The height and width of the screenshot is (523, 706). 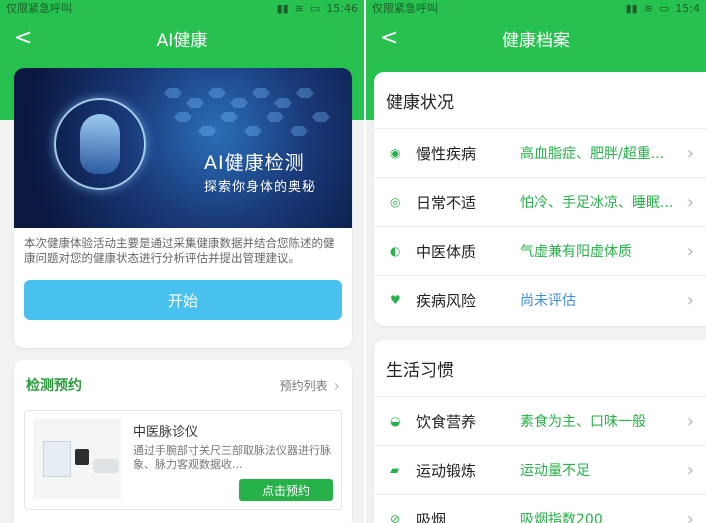 What do you see at coordinates (540, 201) in the screenshot?
I see `row-daily-discomfort: ◎ 日常不适 怕冷、手足冰凉、睡眠... ›` at bounding box center [540, 201].